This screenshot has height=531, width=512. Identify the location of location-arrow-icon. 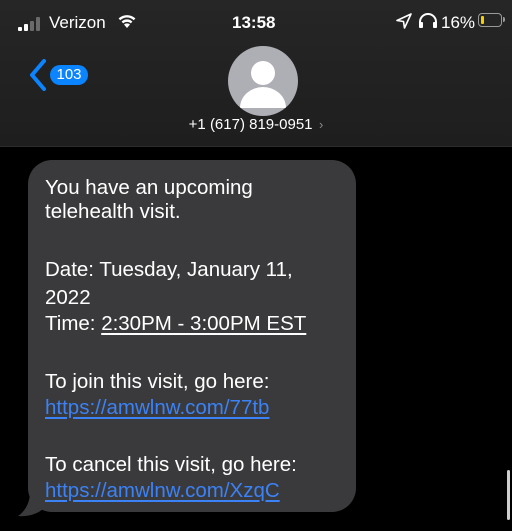
(404, 21).